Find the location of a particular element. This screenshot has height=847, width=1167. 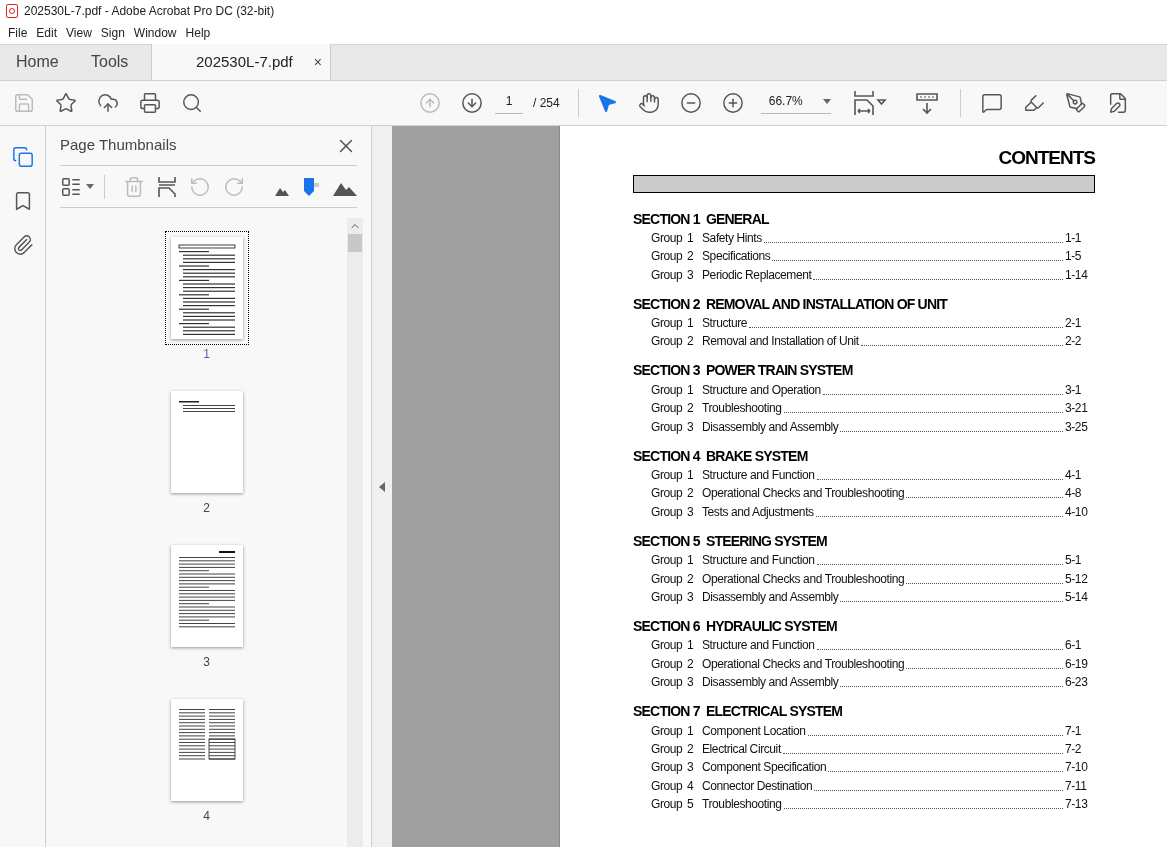

menu-item: Help is located at coordinates (198, 33).